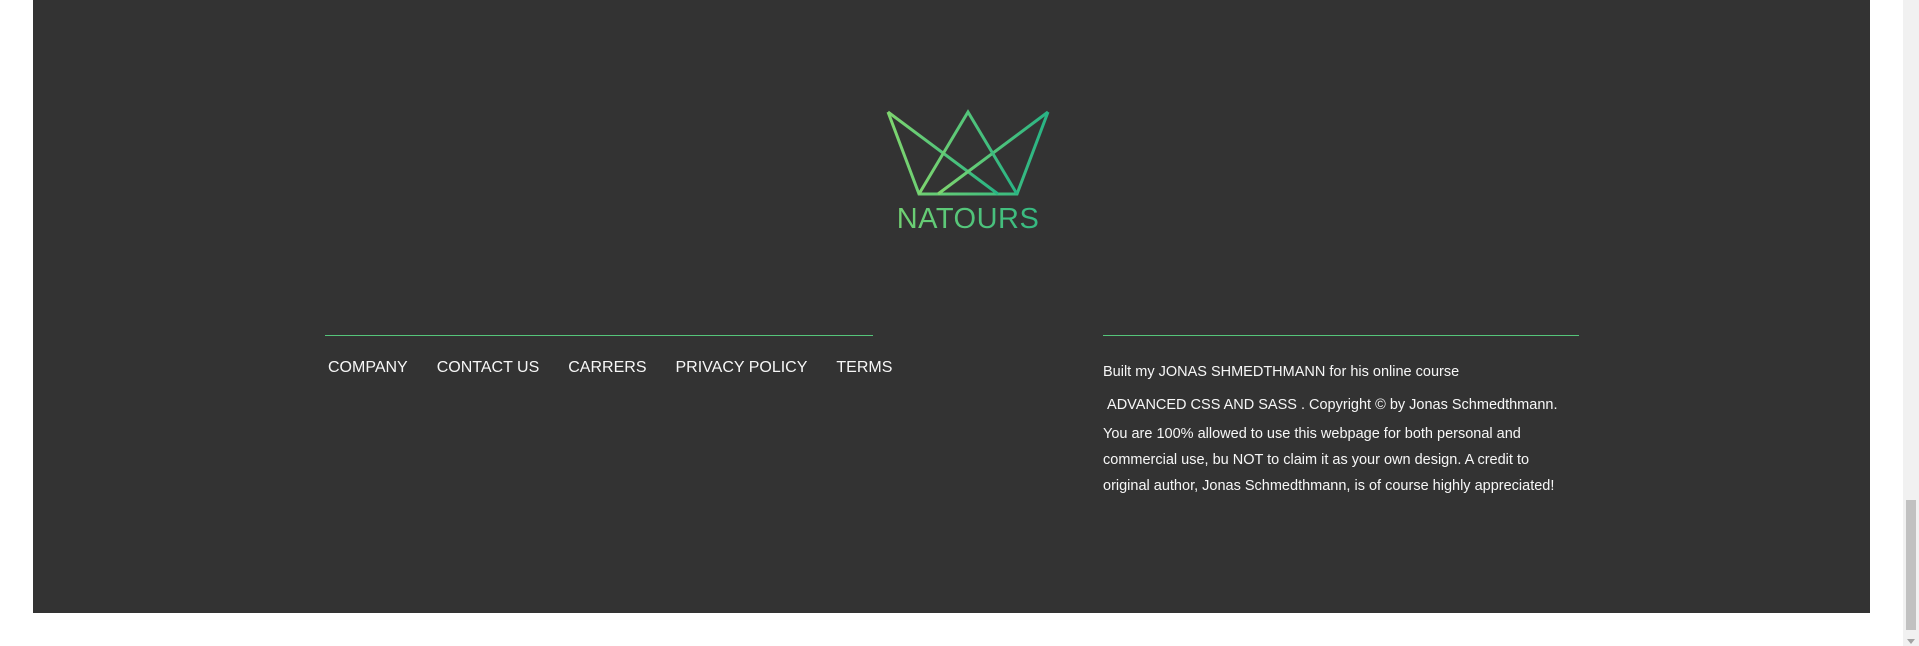 This screenshot has width=1919, height=646. I want to click on nav-item-terms: TERMS, so click(875, 368).